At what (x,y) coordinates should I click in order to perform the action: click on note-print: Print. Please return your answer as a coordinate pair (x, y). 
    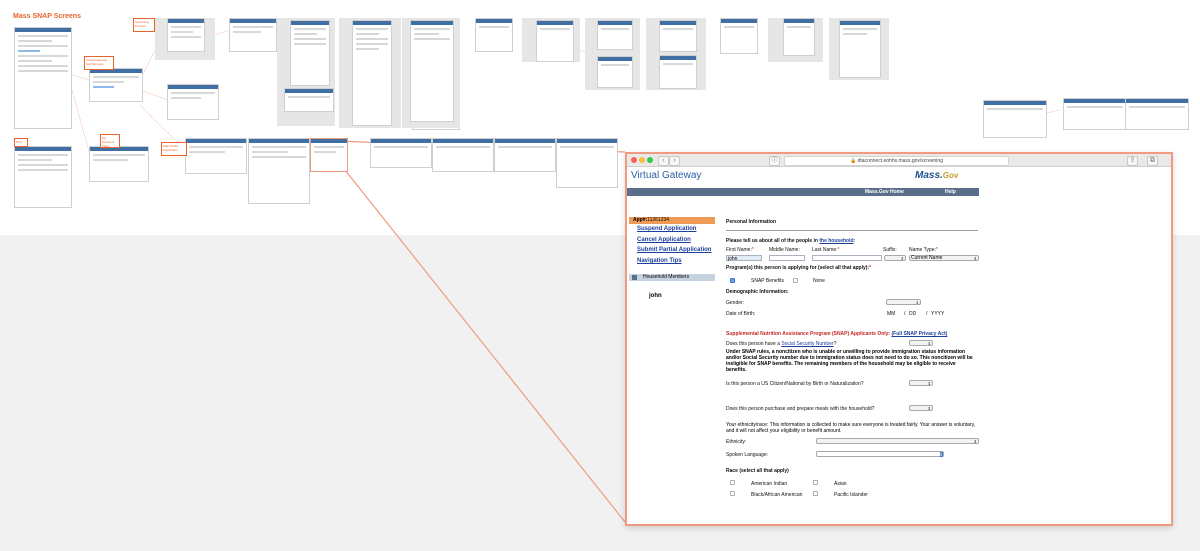
    Looking at the image, I should click on (21, 142).